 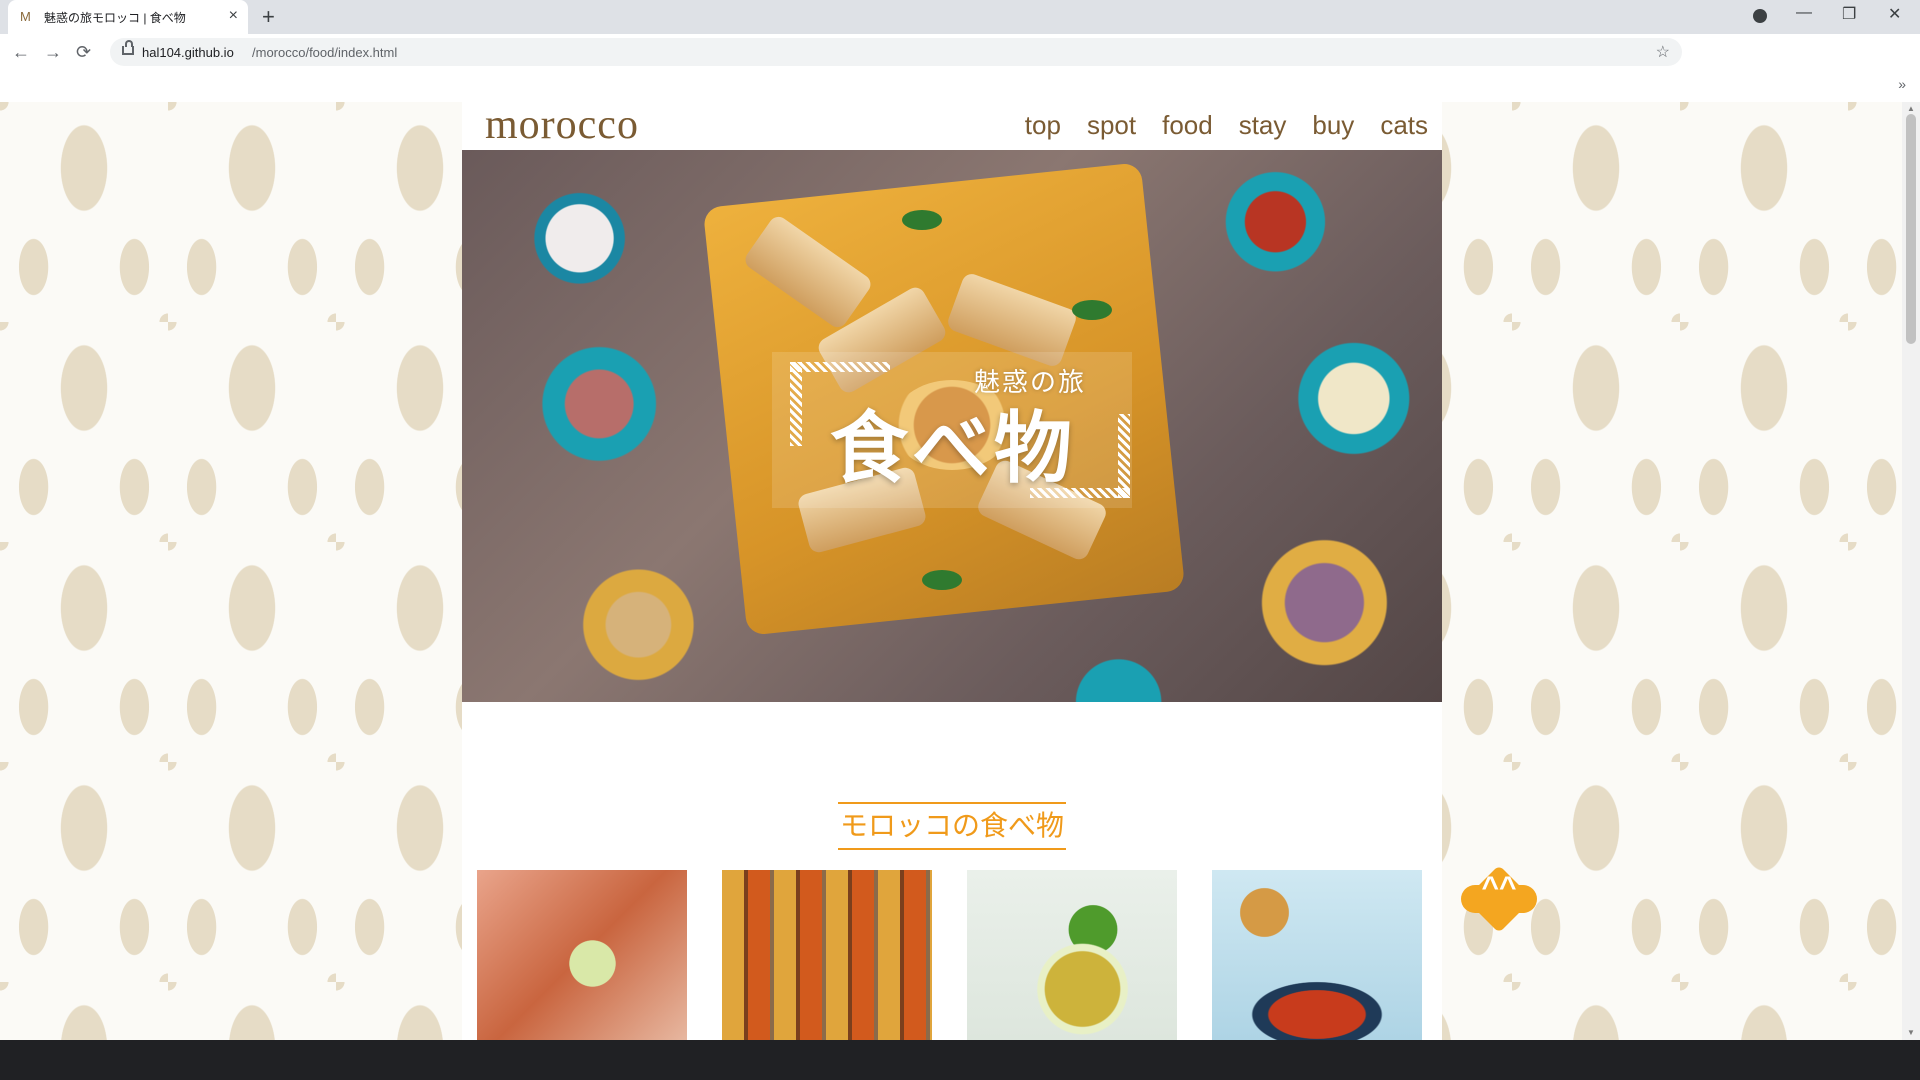 I want to click on close-window-button: ✕, so click(x=1894, y=14).